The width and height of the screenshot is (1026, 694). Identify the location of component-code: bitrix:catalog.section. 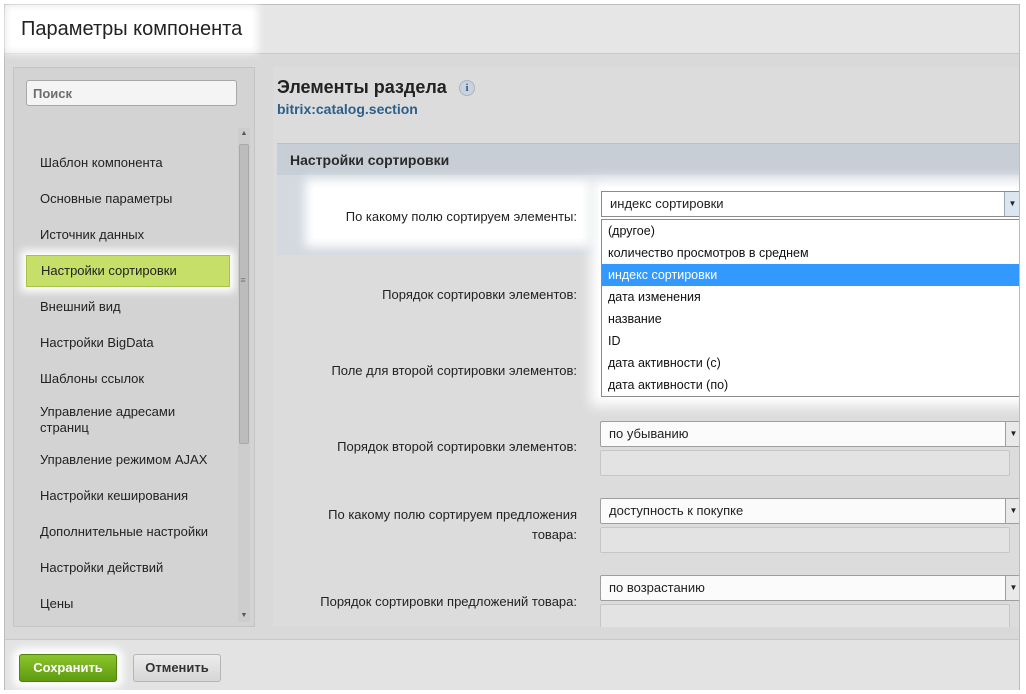
(347, 109).